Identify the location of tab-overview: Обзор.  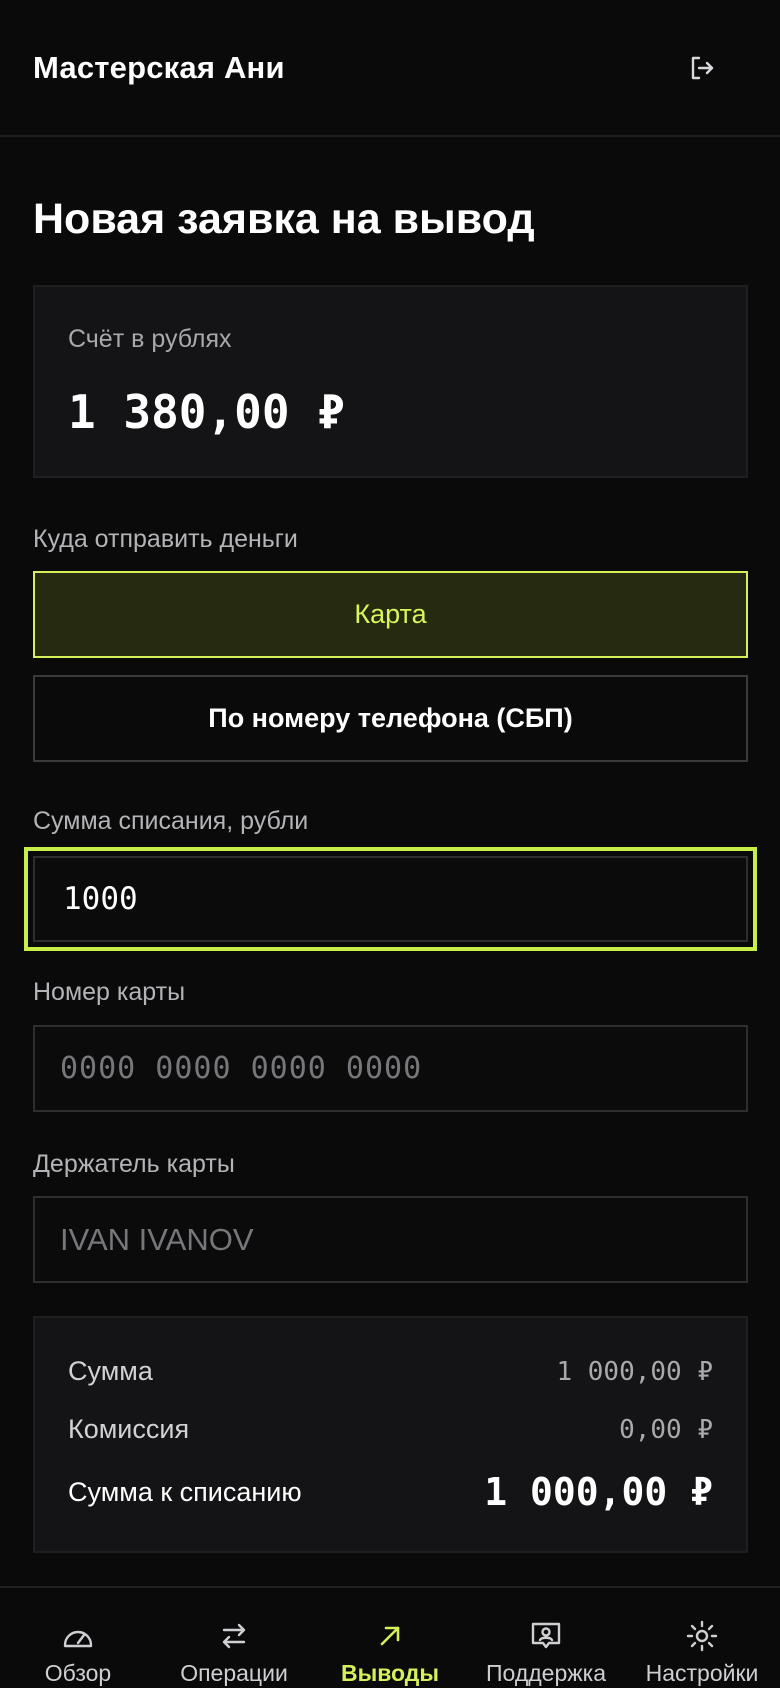
(78, 1638).